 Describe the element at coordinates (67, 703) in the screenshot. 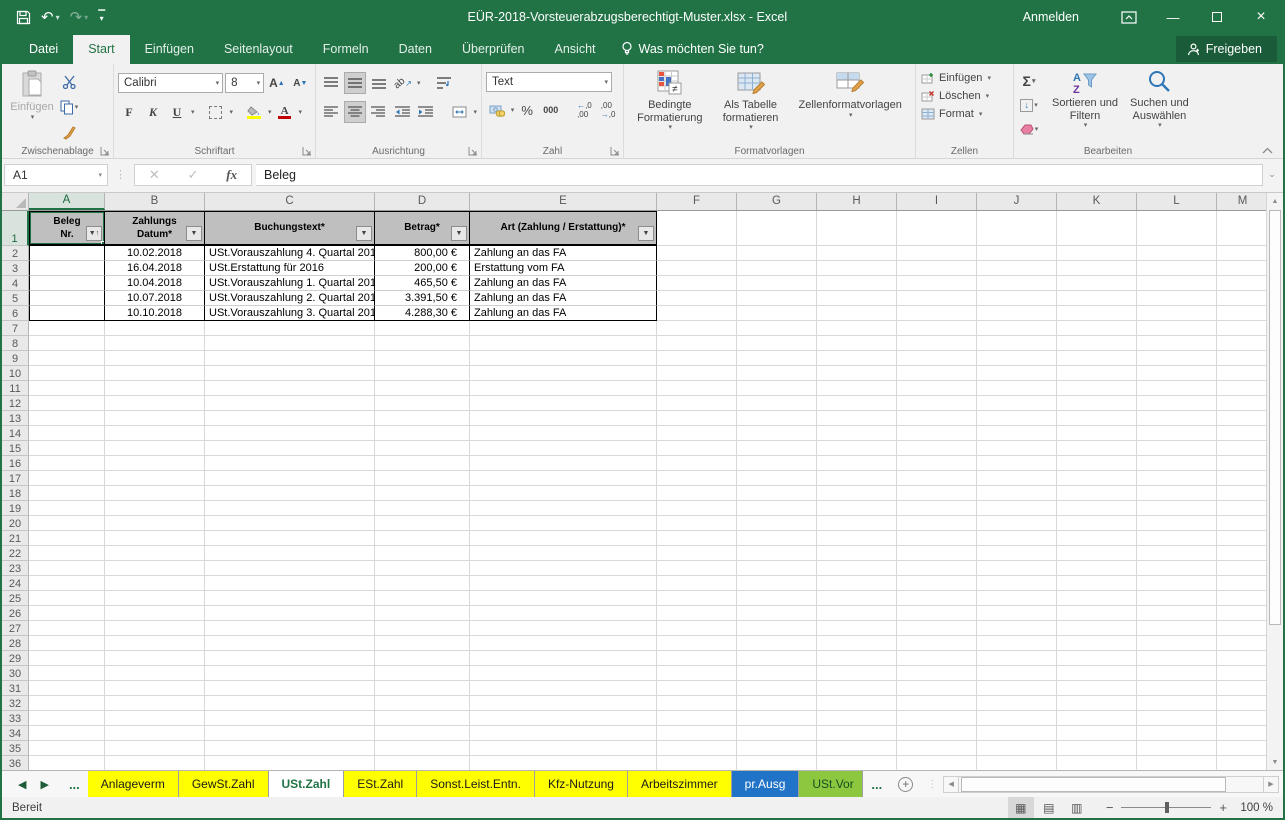

I see `cell-A32` at that location.